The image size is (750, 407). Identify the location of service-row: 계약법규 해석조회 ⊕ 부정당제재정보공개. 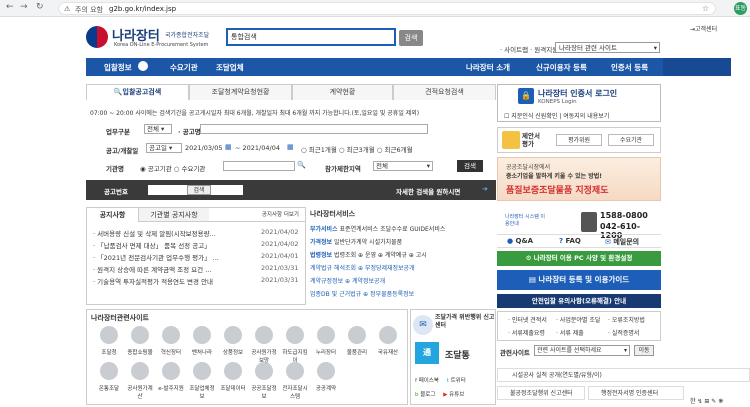
(362, 267).